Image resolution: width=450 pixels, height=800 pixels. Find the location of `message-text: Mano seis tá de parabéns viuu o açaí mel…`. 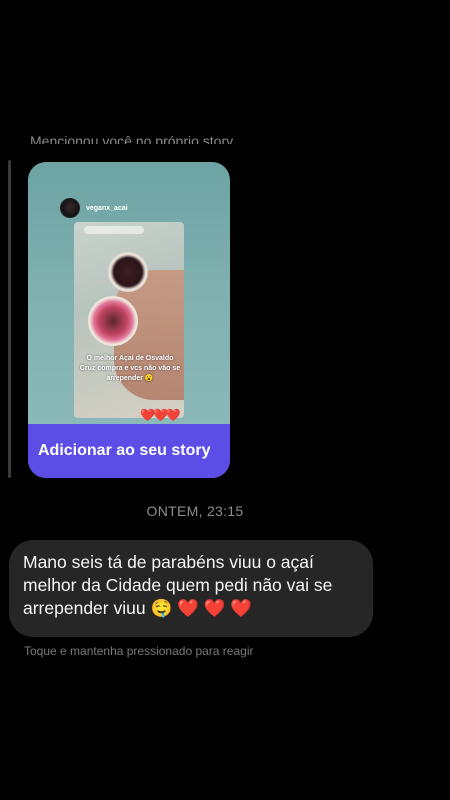

message-text: Mano seis tá de parabéns viuu o açaí mel… is located at coordinates (178, 585).